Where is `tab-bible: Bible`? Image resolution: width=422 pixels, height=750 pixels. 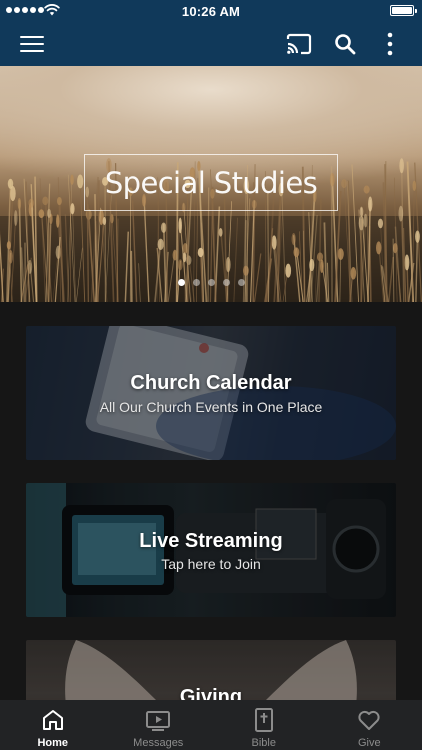
tab-bible: Bible is located at coordinates (264, 725).